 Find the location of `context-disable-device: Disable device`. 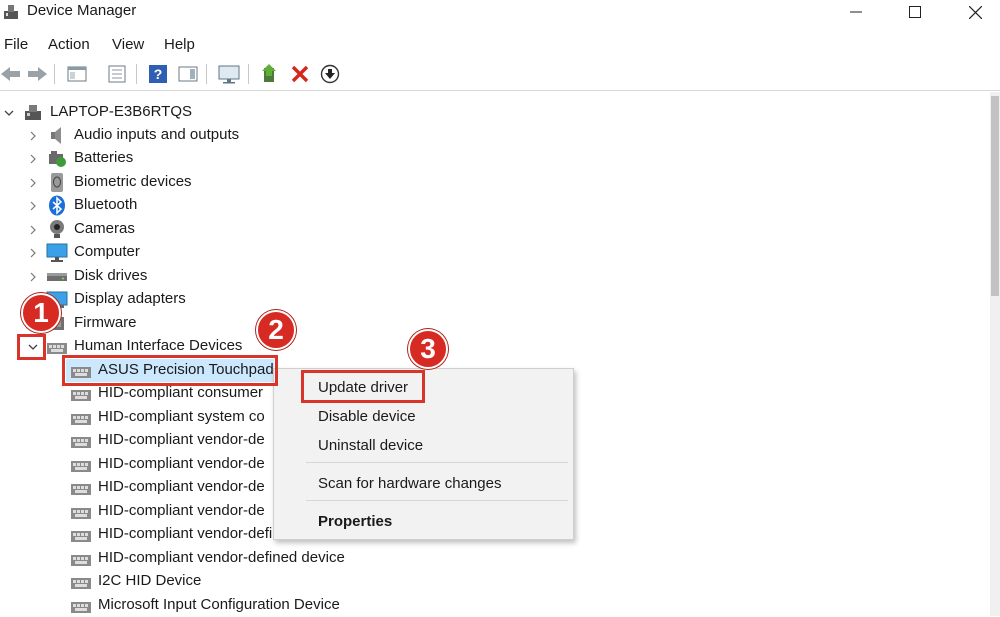

context-disable-device: Disable device is located at coordinates (367, 417).